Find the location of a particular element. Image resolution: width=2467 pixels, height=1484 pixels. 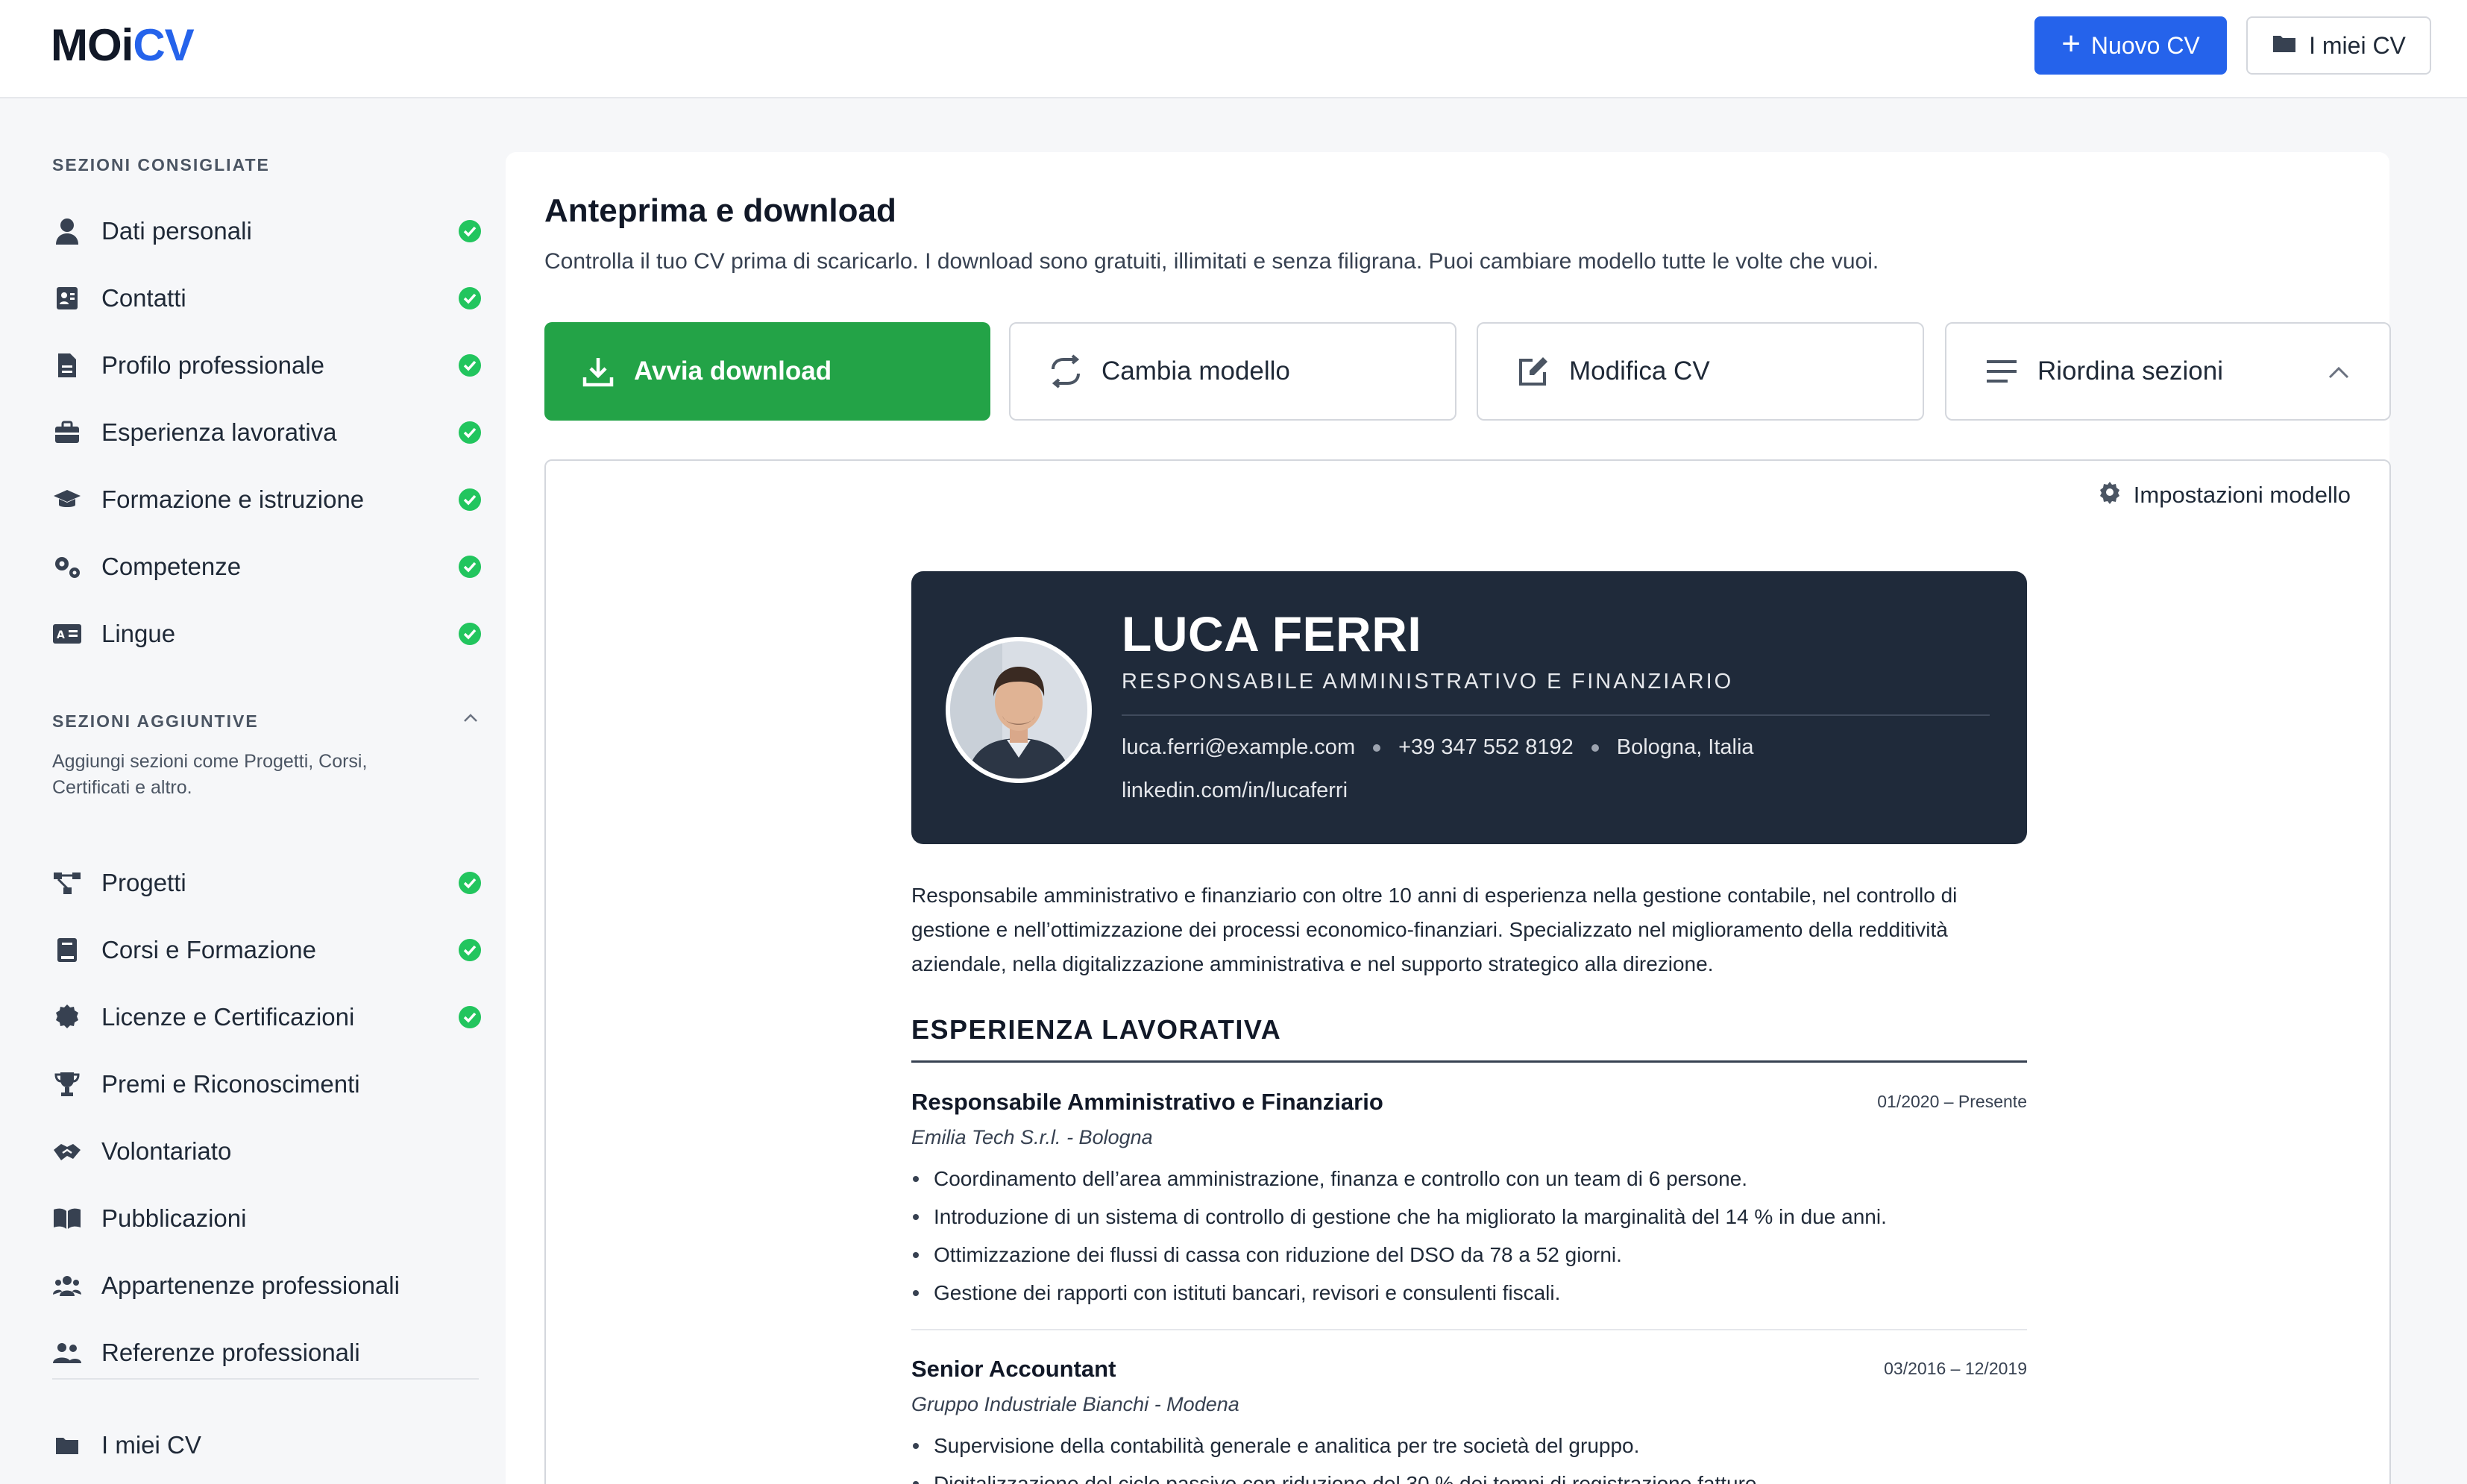

change-template-button: Cambia modello is located at coordinates (1232, 371).